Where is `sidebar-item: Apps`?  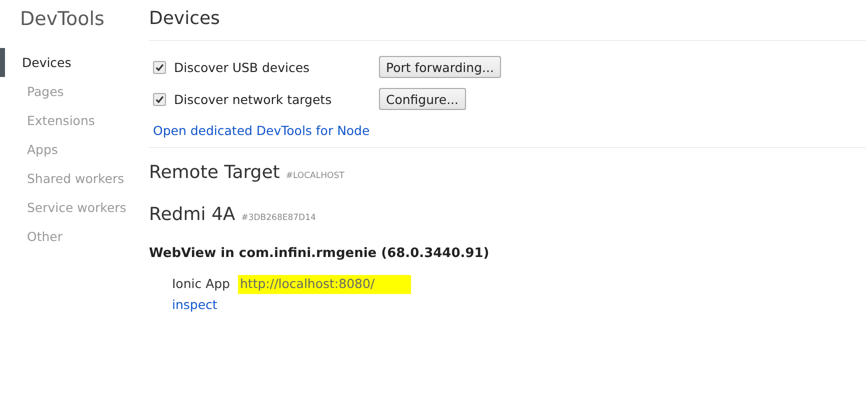
sidebar-item: Apps is located at coordinates (74, 149).